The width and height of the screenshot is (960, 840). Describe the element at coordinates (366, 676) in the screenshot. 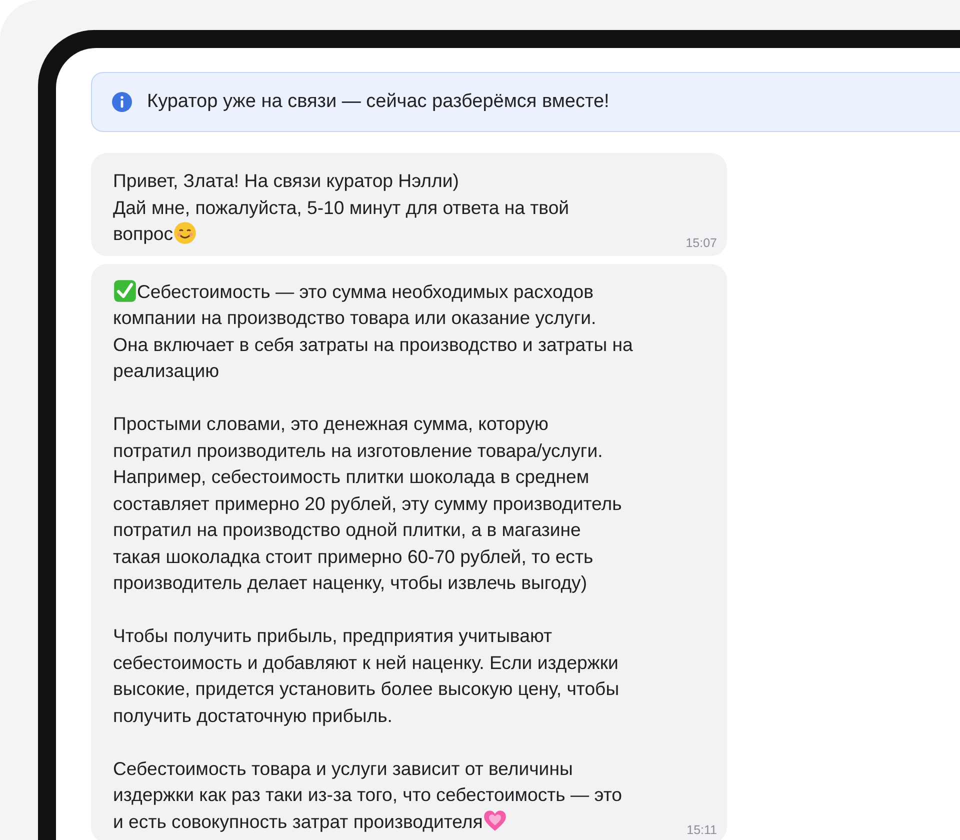

I see `message-text: Чтобы получить прибыль, предприятия учитывают себестоимость и добавляют к ней наценку. Если издержки высокие, придется установить более высокую цену, чтобы получить достаточную прибыль.` at that location.